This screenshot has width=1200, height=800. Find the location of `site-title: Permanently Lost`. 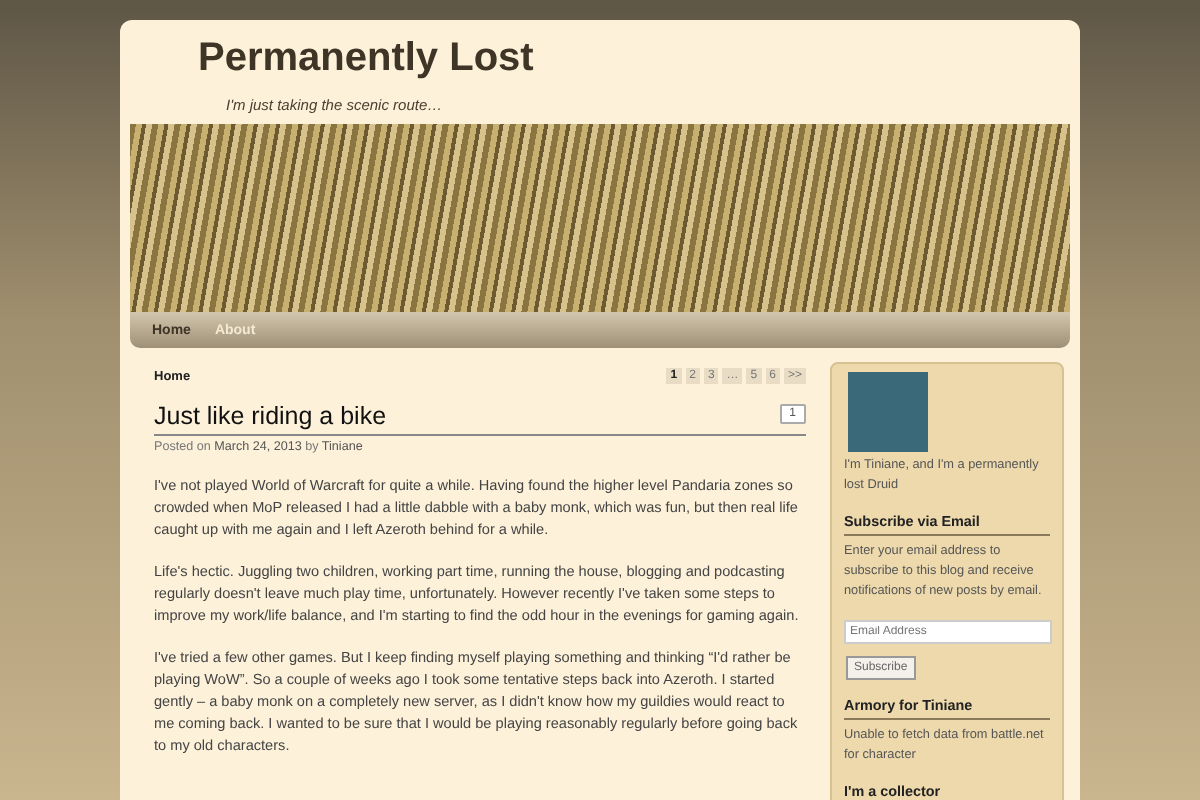

site-title: Permanently Lost is located at coordinates (600, 58).